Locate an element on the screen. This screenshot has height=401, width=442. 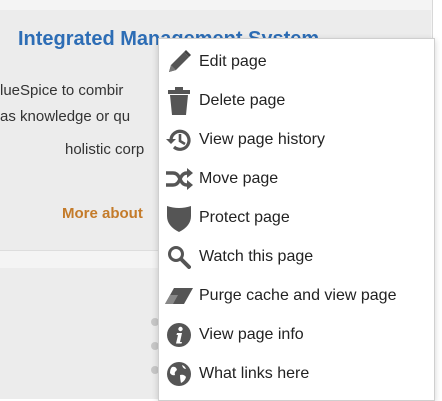
menu-item-protect-page: Protect page is located at coordinates (296, 217).